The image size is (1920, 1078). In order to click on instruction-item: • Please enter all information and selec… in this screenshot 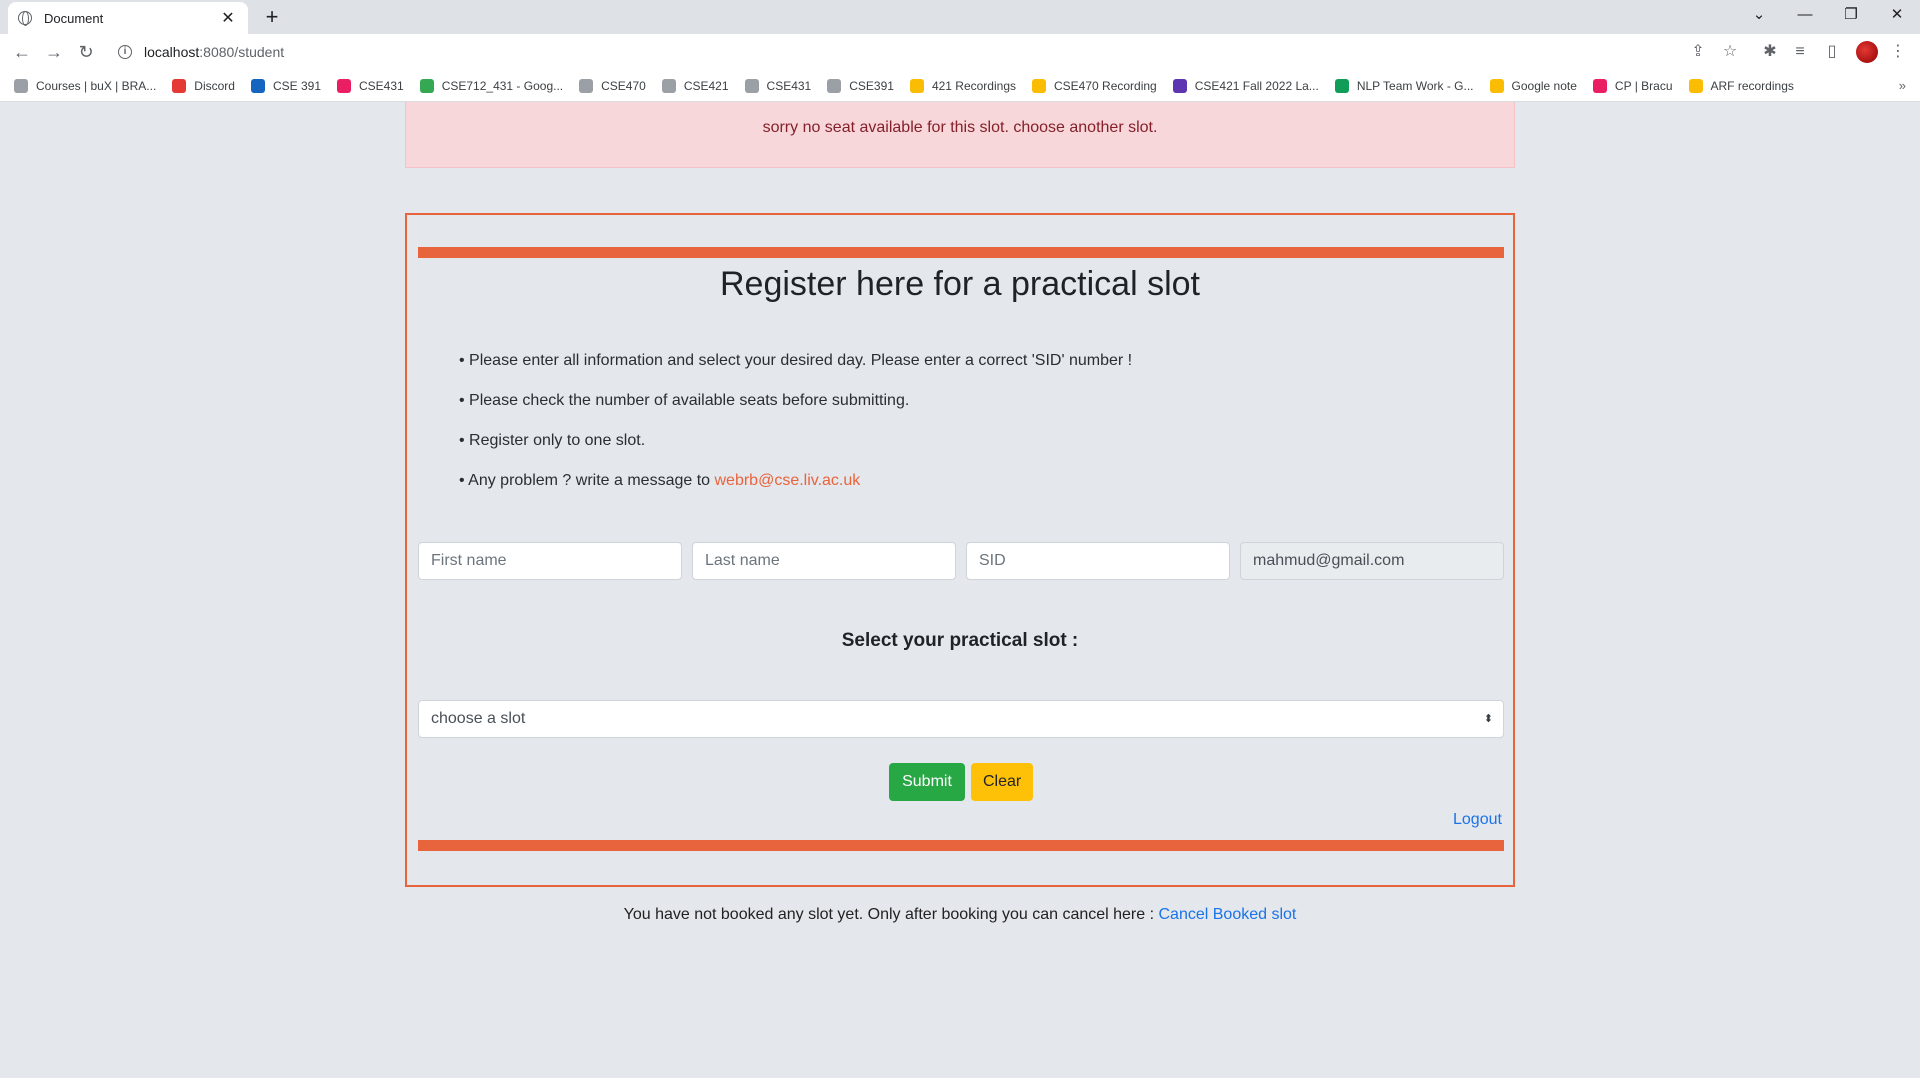, I will do `click(796, 360)`.